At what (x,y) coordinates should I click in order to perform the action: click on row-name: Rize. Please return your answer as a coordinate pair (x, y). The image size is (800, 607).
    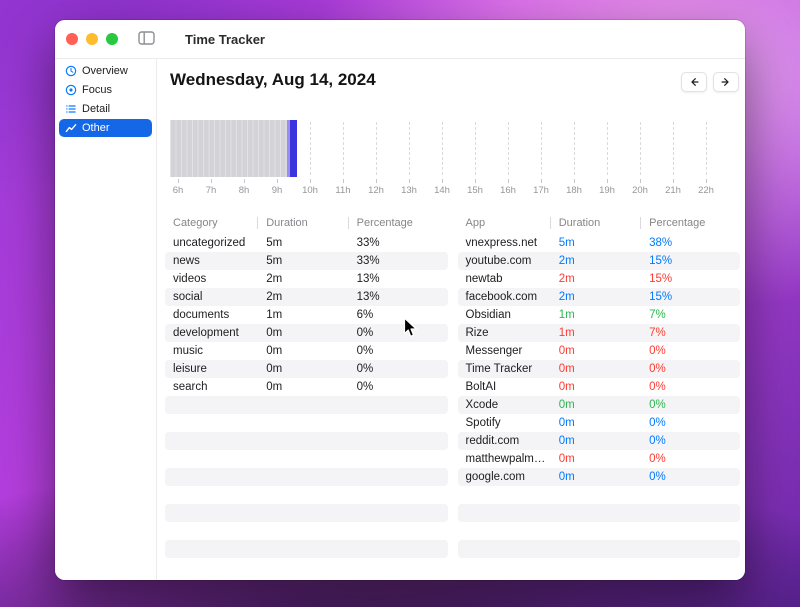
    Looking at the image, I should click on (477, 333).